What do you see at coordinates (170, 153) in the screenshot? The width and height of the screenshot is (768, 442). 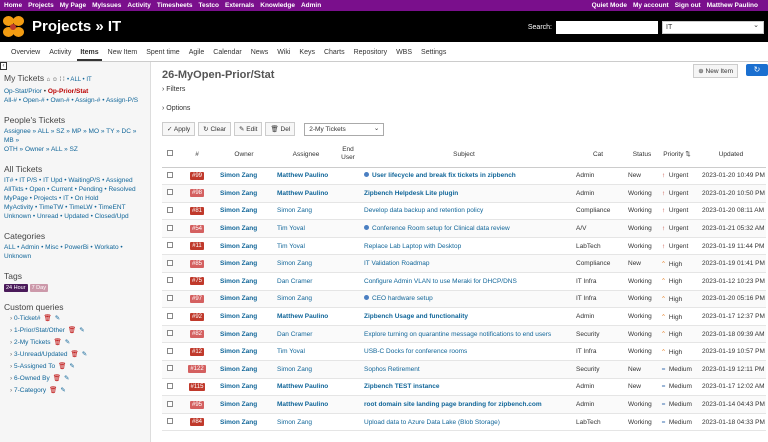 I see `select-all-checkbox` at bounding box center [170, 153].